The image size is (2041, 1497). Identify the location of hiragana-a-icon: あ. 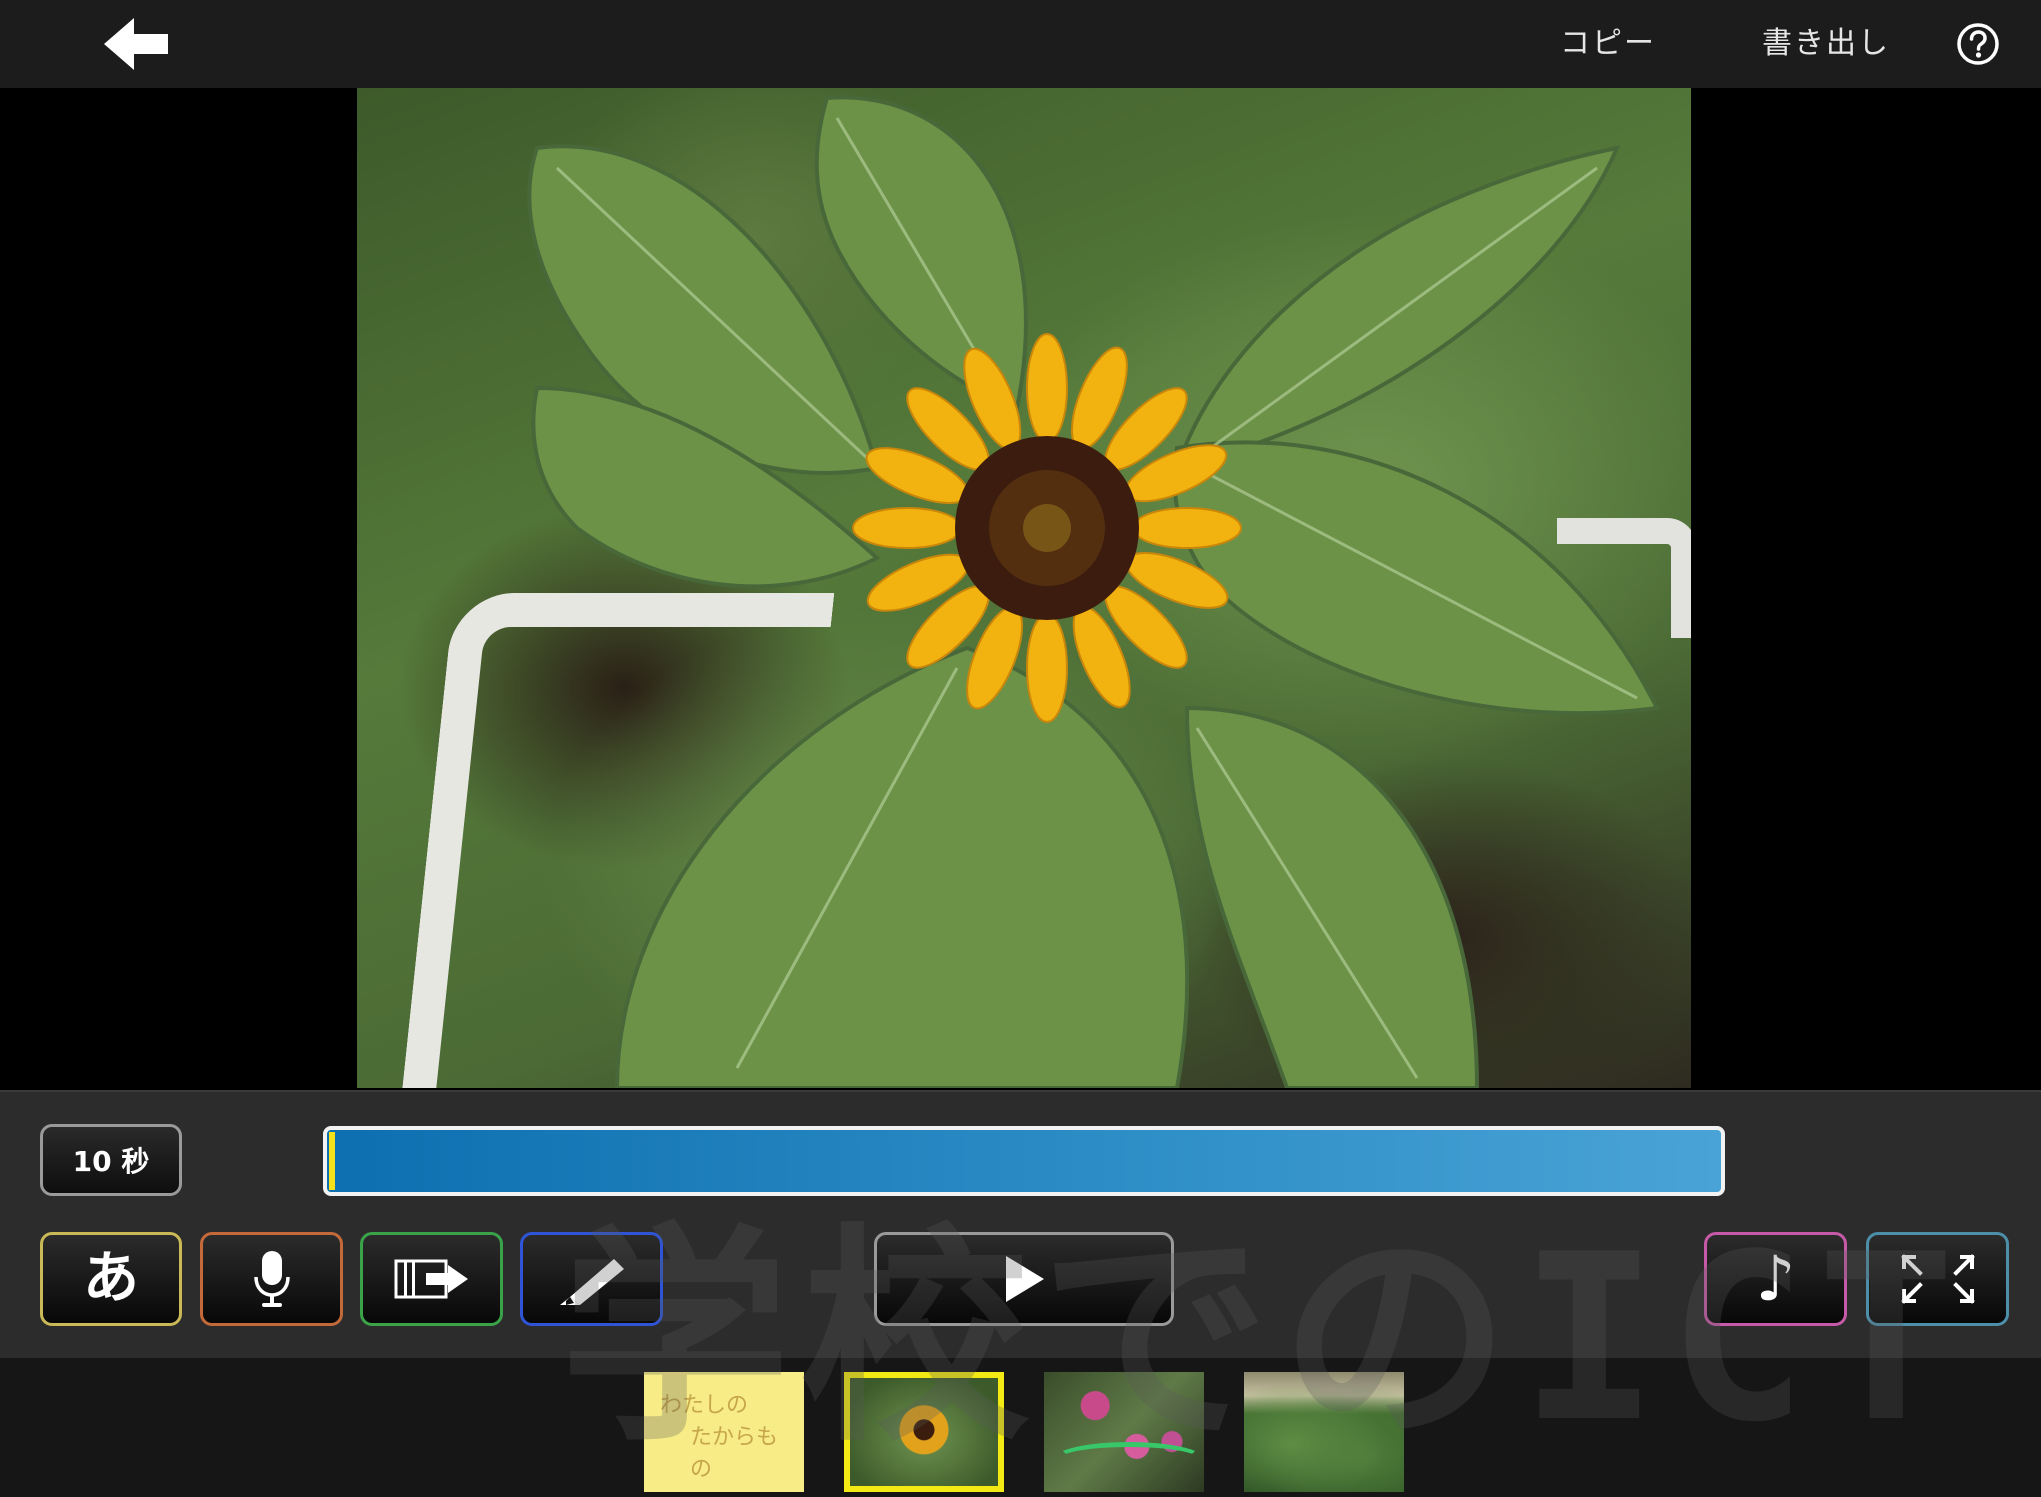
(111, 1278).